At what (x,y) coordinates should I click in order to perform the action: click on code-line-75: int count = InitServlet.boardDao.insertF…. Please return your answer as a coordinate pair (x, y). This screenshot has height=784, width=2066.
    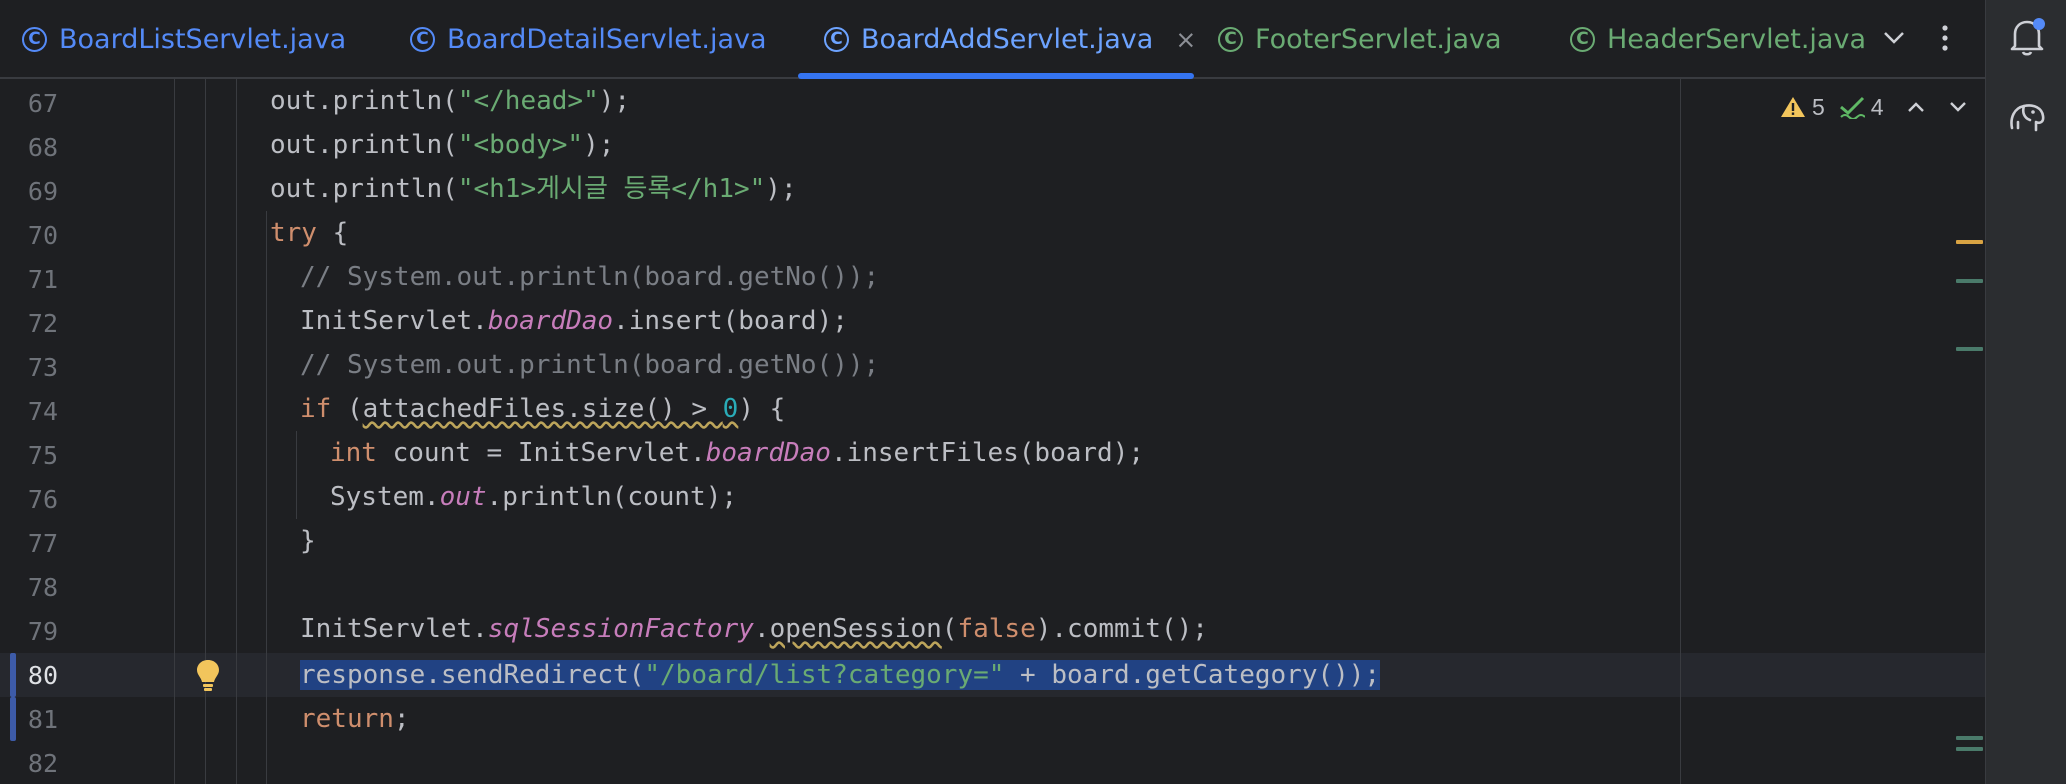
    Looking at the image, I should click on (737, 453).